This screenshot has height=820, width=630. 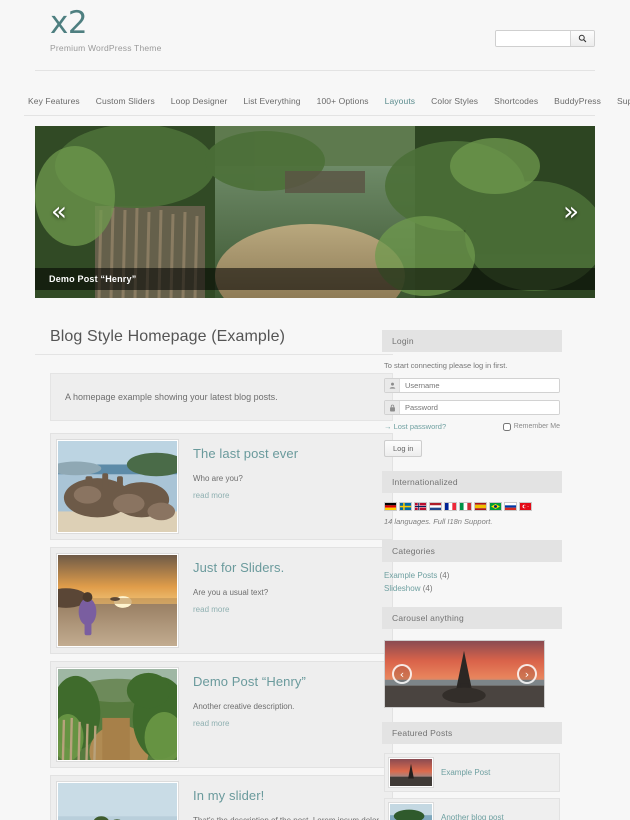 I want to click on post-title: Just for Sliders., so click(x=289, y=567).